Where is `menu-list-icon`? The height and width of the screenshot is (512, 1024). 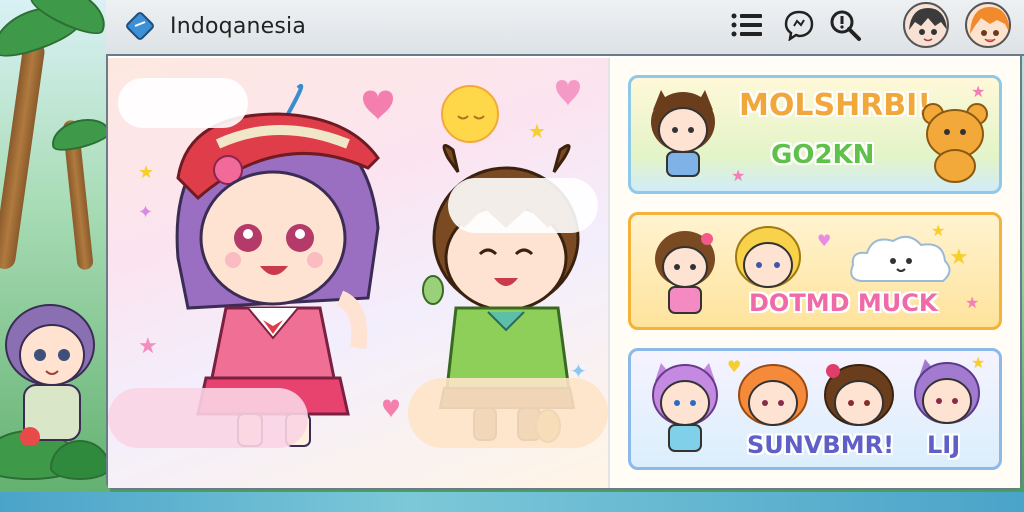 menu-list-icon is located at coordinates (747, 25).